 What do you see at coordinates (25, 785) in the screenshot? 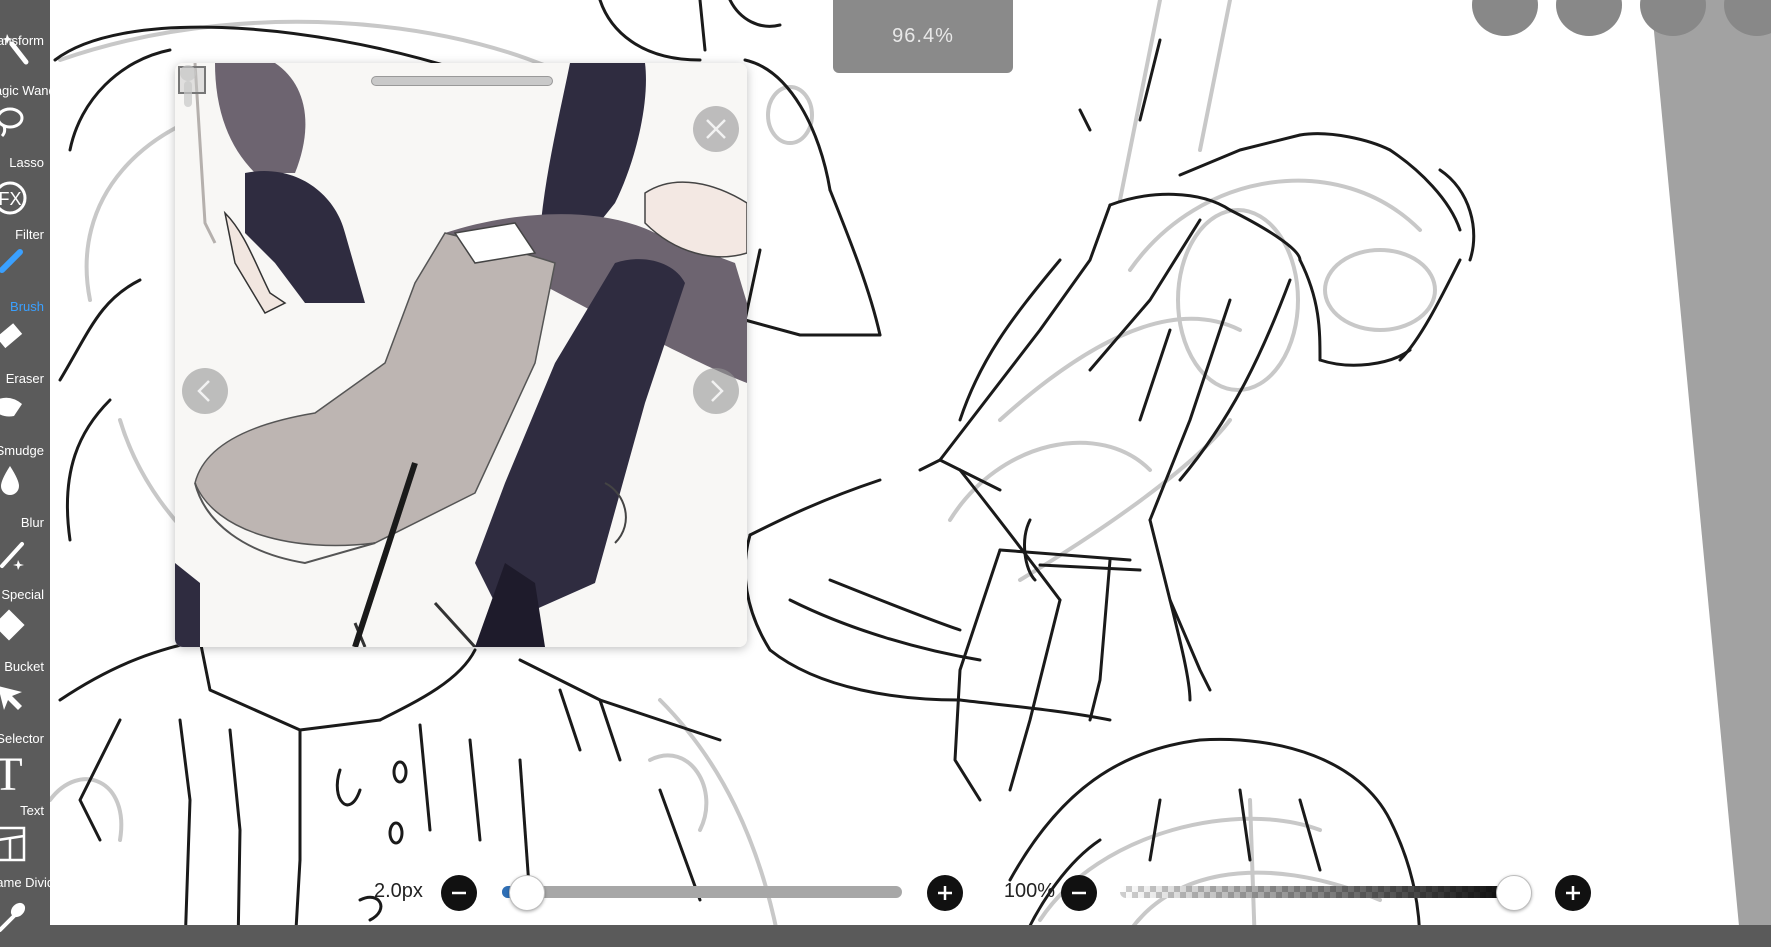
I see `tool-text: T Text` at bounding box center [25, 785].